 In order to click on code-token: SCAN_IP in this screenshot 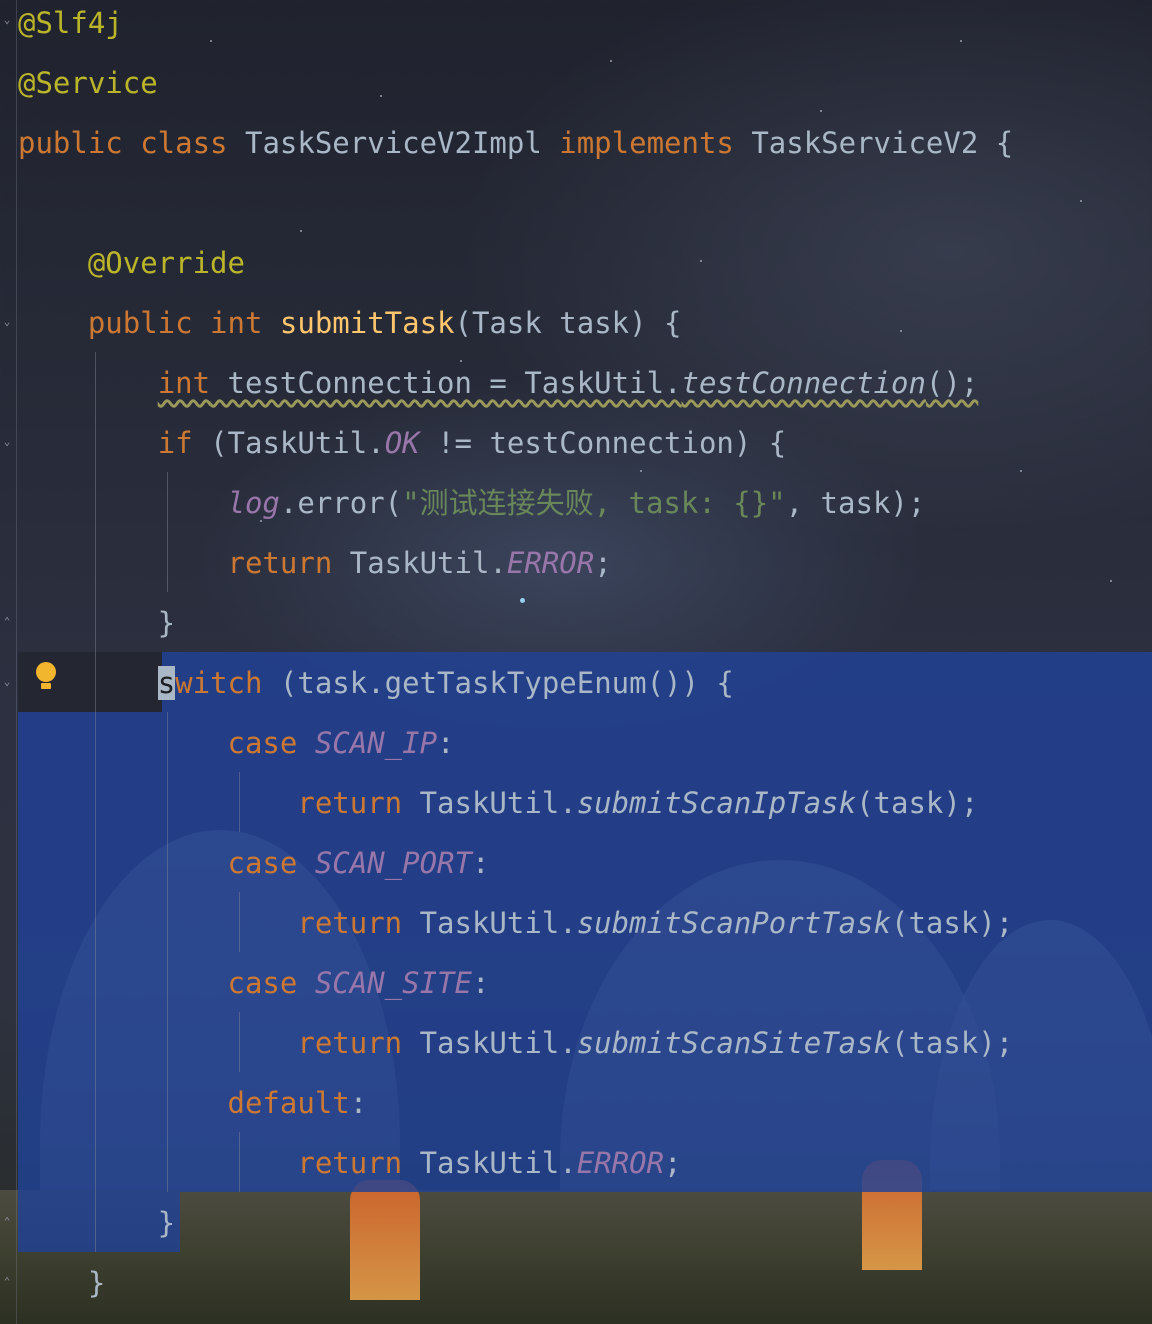, I will do `click(376, 743)`.